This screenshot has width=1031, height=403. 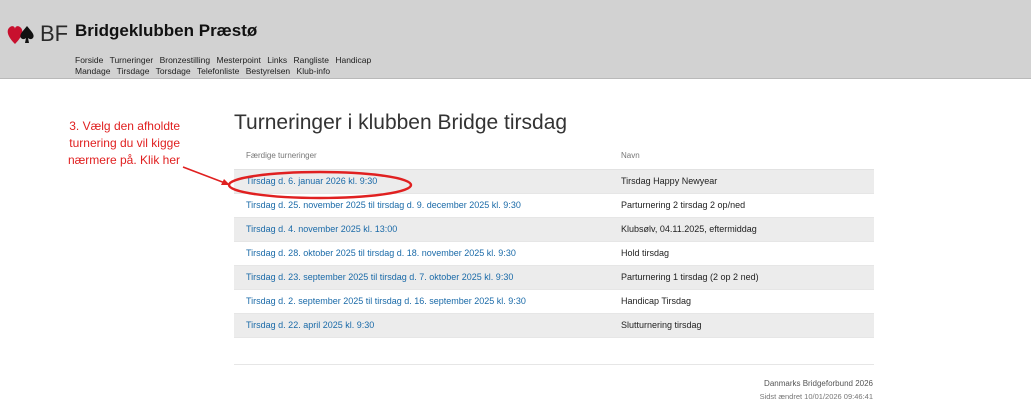 I want to click on tournament-link: Tirsdag d. 4. november 2025 kl. 13:00, so click(x=321, y=229).